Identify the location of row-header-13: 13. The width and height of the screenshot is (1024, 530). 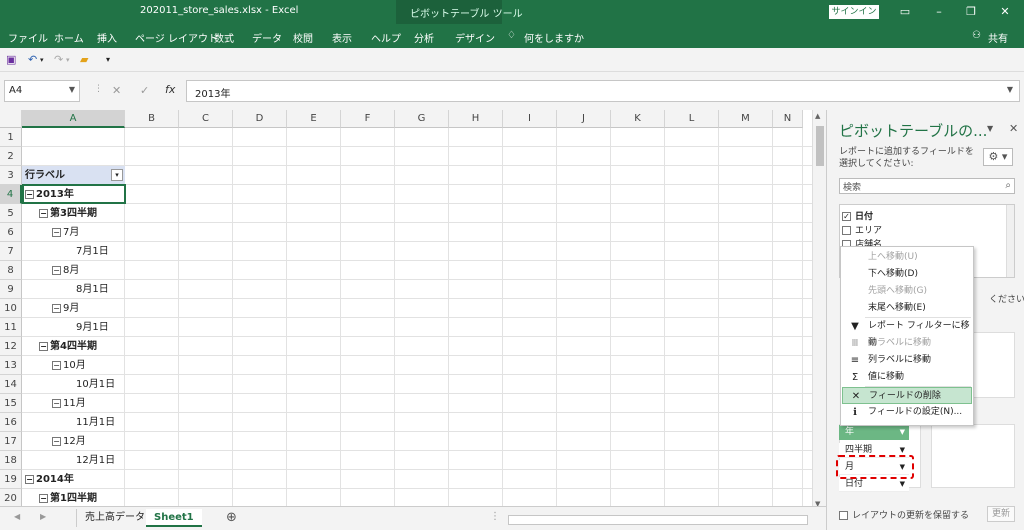
(11, 365).